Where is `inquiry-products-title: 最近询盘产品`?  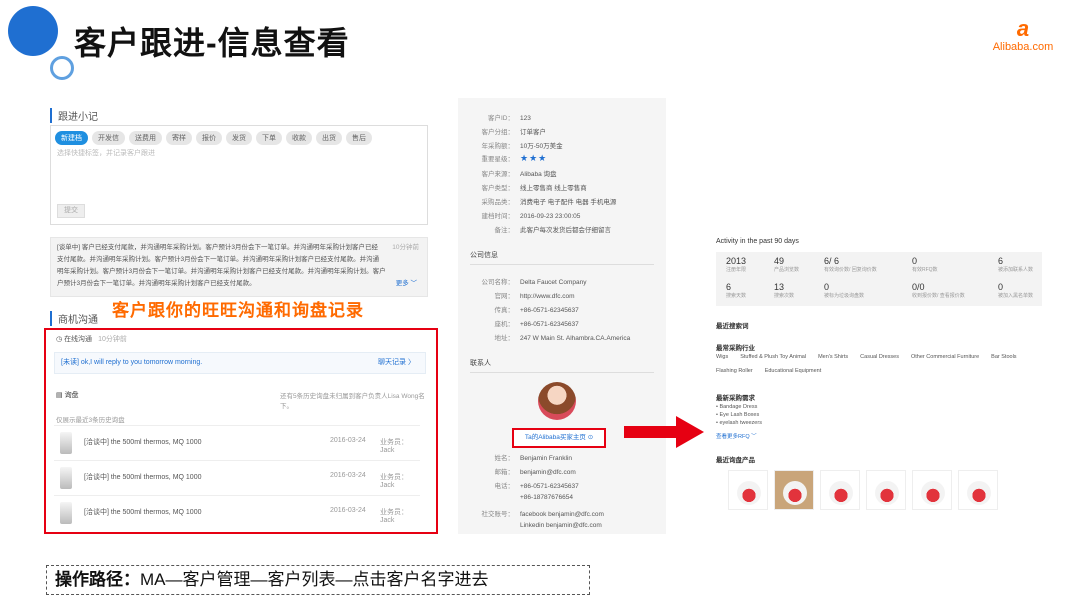
inquiry-products-title: 最近询盘产品 is located at coordinates (735, 460).